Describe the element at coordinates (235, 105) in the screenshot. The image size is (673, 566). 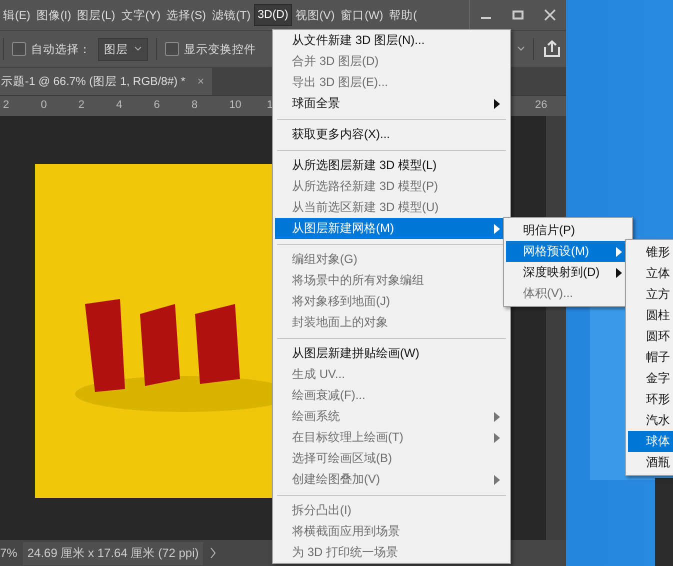
I see `ruler-label: 10` at that location.